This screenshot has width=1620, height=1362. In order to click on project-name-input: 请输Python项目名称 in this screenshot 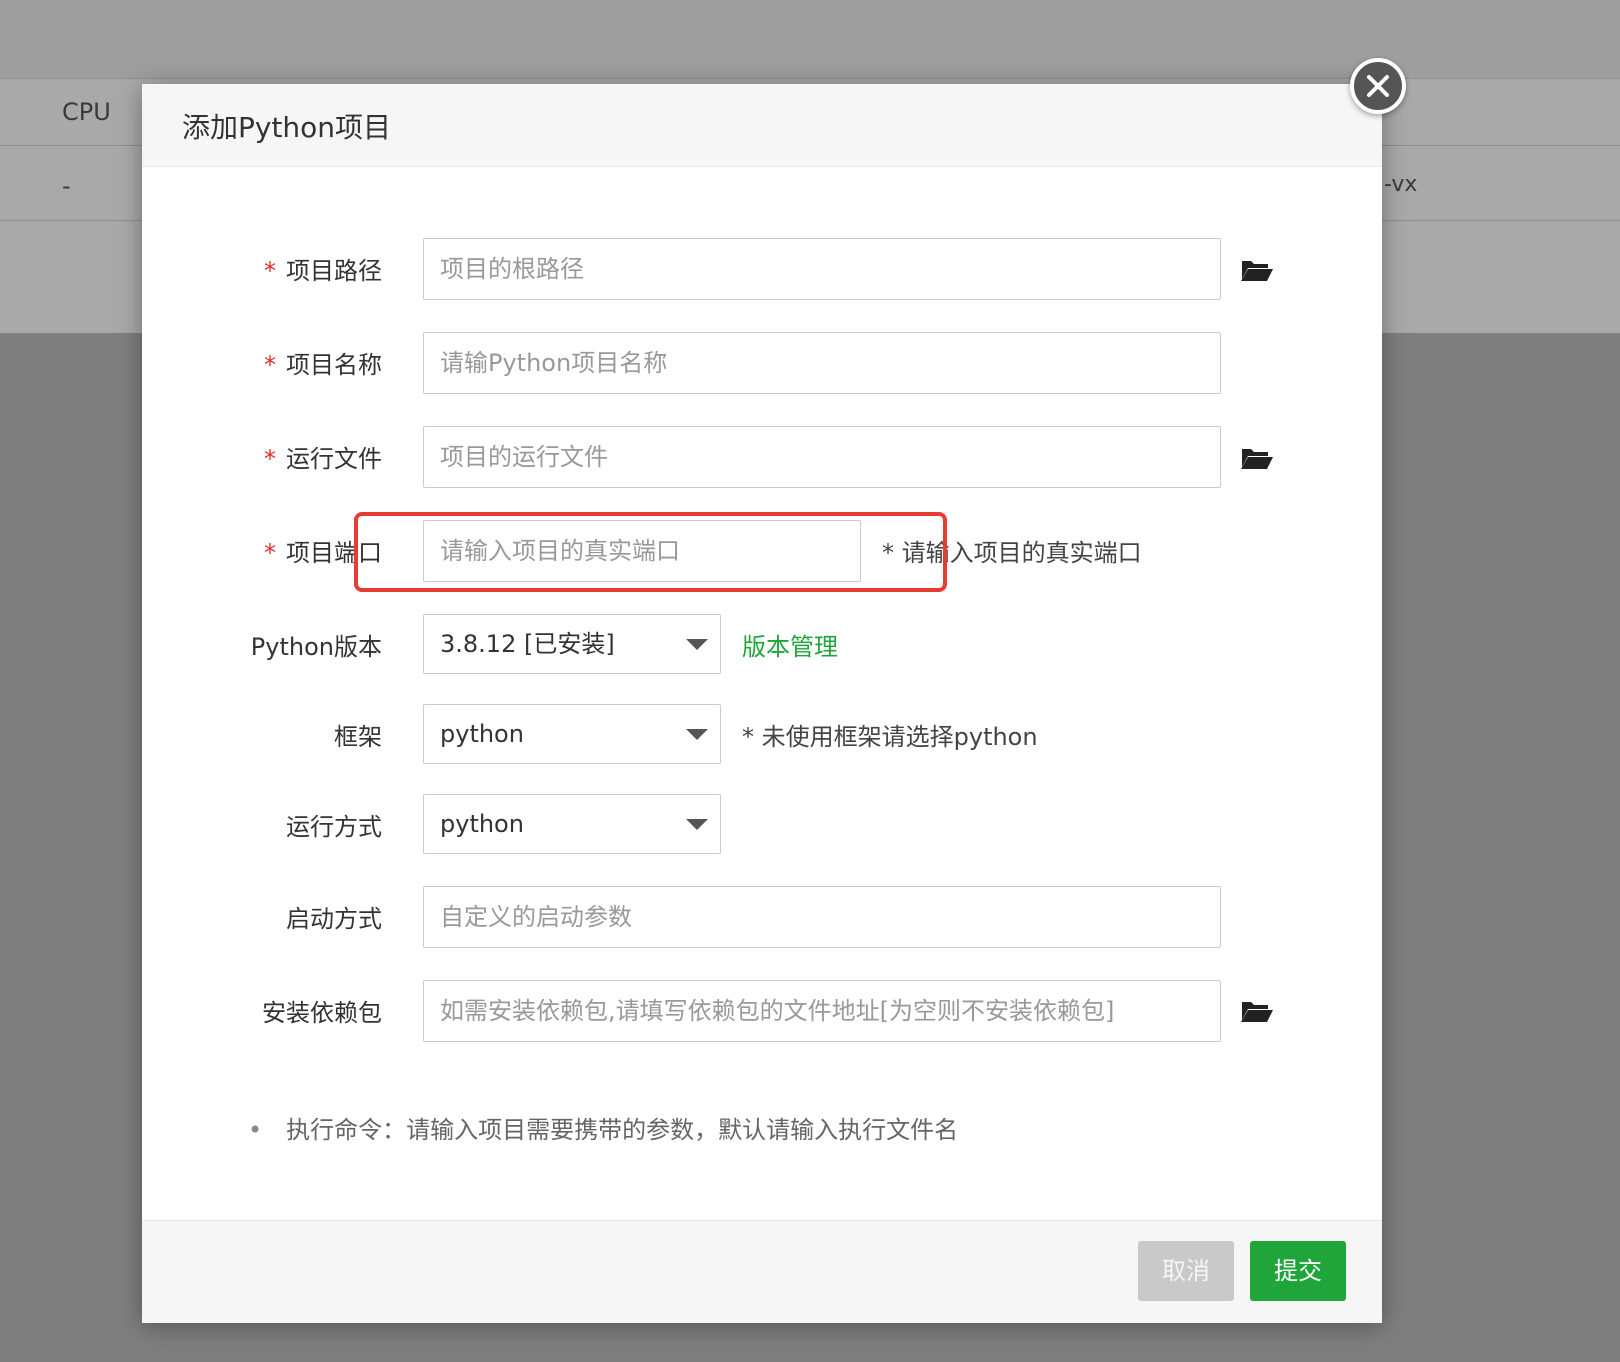, I will do `click(822, 363)`.